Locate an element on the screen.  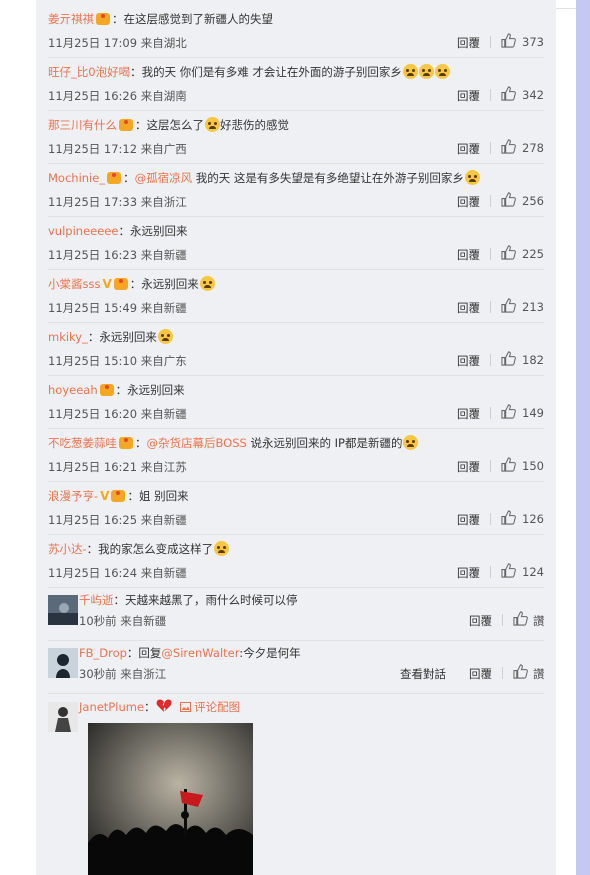
comment-username: 旺仔_比0泡好喝 is located at coordinates (89, 72).